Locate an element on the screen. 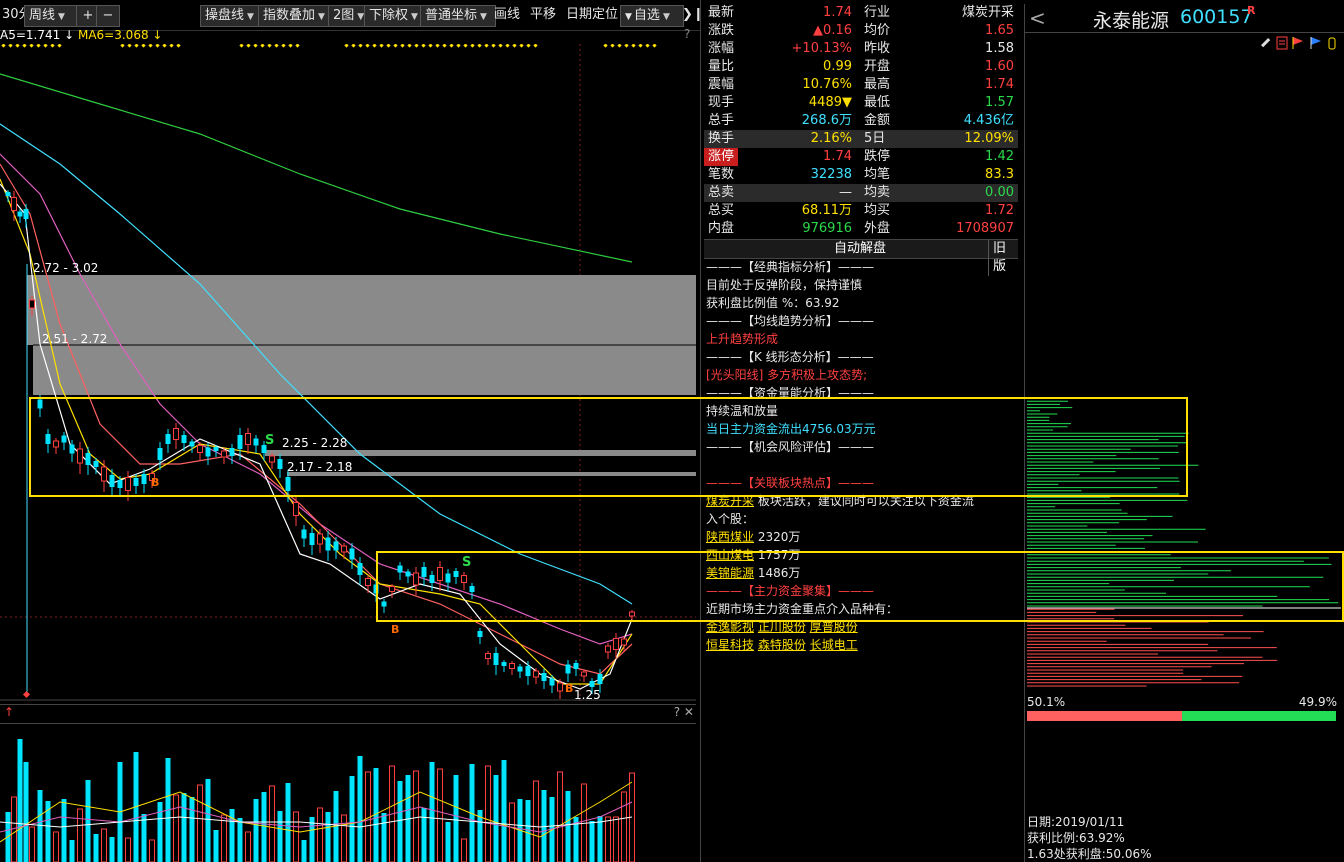  prev-stock-button: < is located at coordinates (1037, 18).